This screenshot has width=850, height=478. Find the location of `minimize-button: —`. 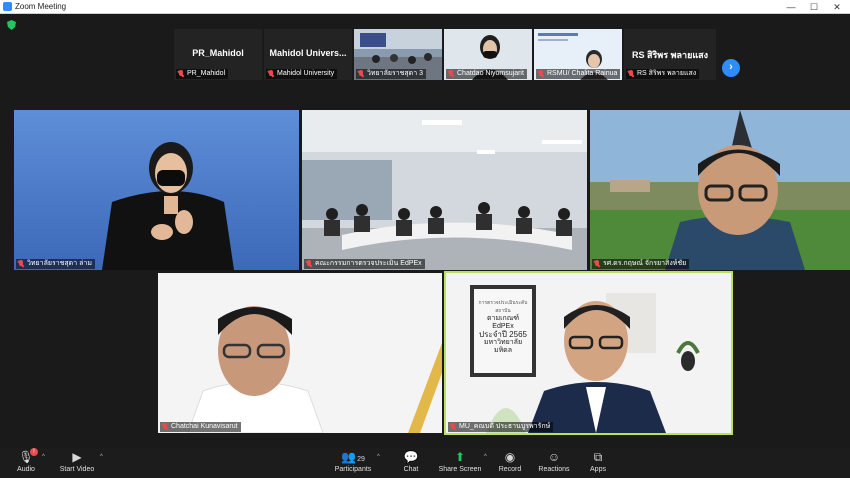

minimize-button: — is located at coordinates (791, 7).